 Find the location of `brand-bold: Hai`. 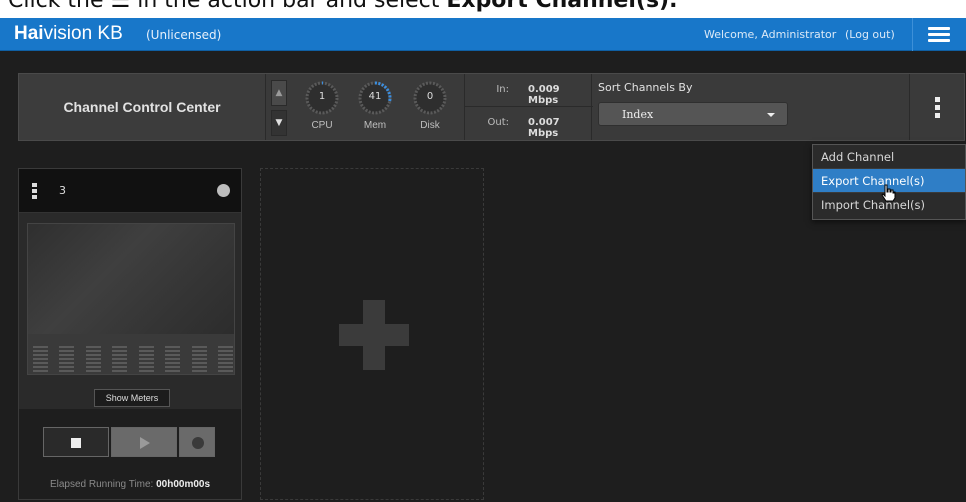

brand-bold: Hai is located at coordinates (29, 33).